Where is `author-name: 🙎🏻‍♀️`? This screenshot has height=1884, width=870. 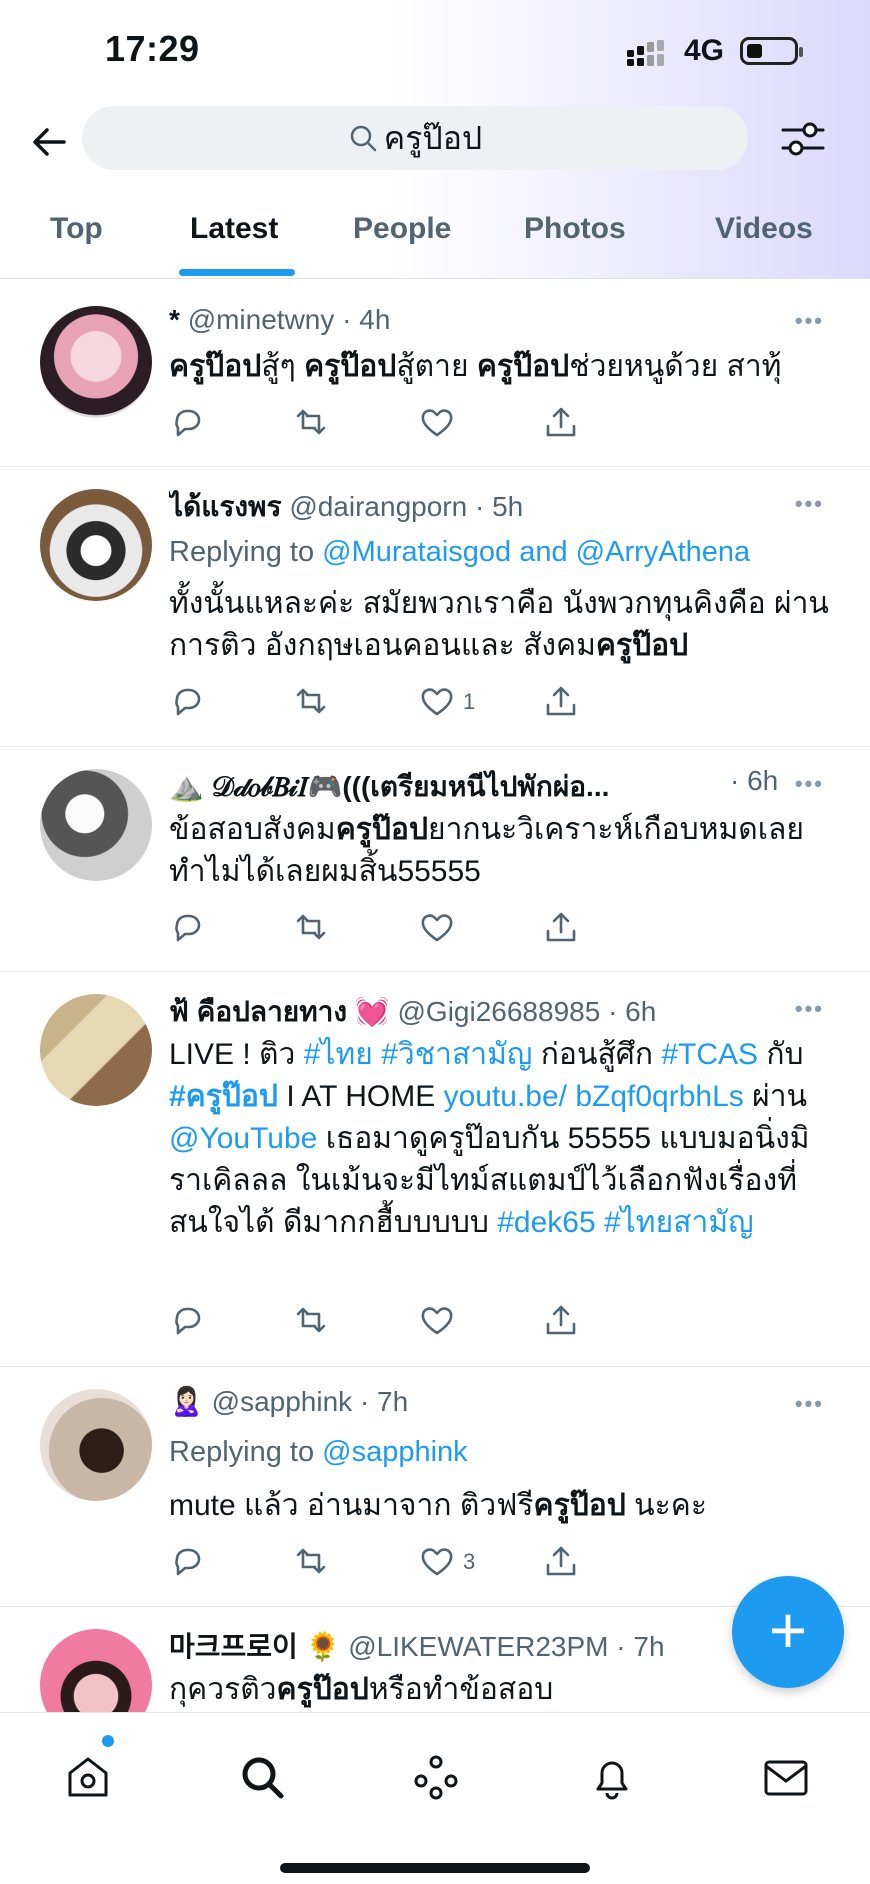
author-name: 🙎🏻‍♀️ is located at coordinates (186, 1401).